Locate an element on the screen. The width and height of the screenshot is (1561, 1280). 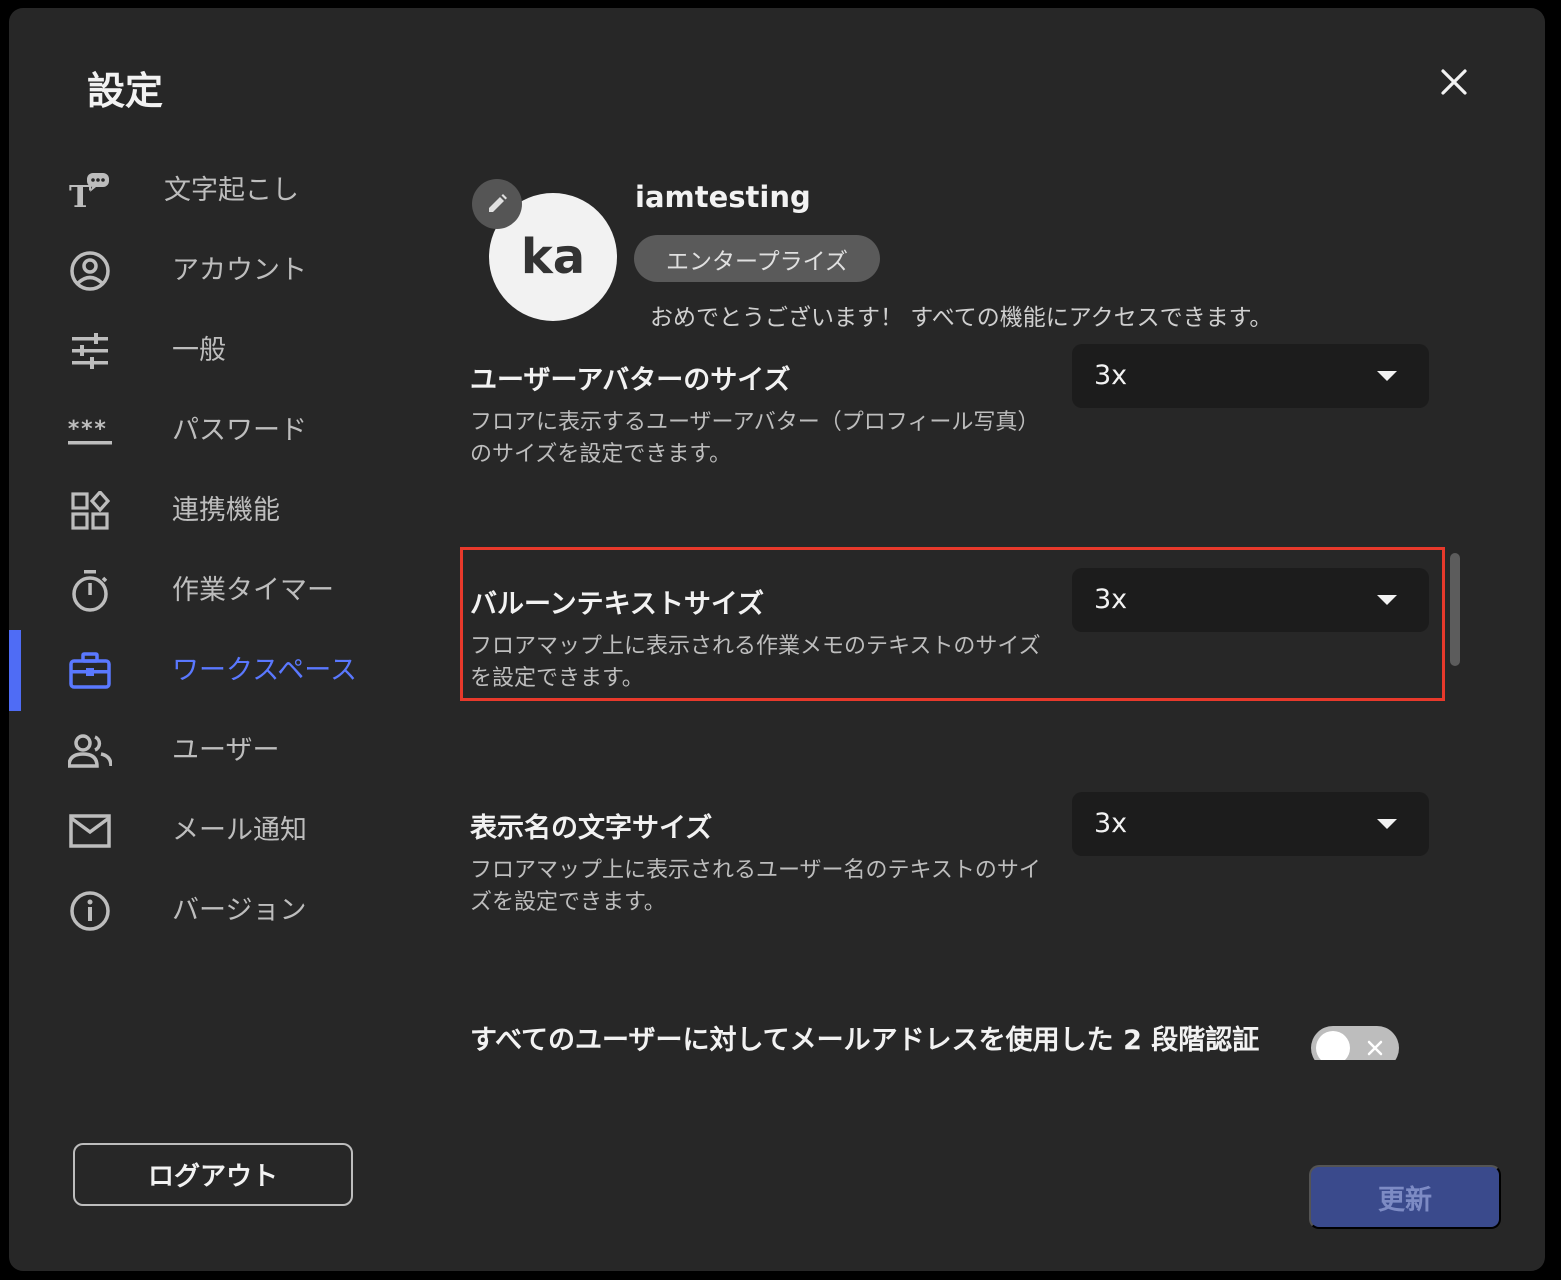
sidebar-item-version: バージョン is located at coordinates (219, 911).